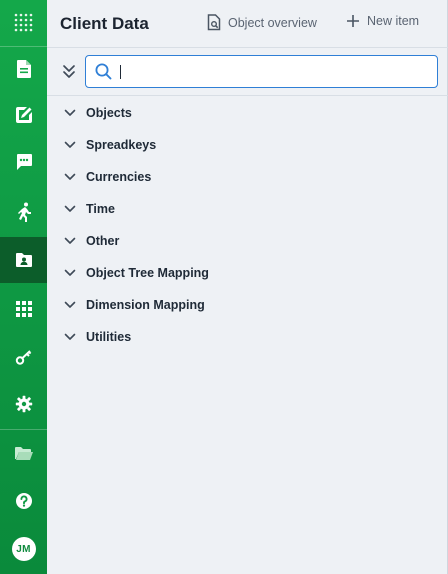 Image resolution: width=448 pixels, height=574 pixels. What do you see at coordinates (247, 241) in the screenshot?
I see `tree-item: Other` at bounding box center [247, 241].